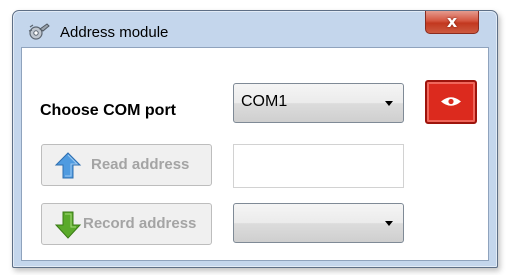 Image resolution: width=511 pixels, height=275 pixels. Describe the element at coordinates (318, 103) in the screenshot. I see `com-port-dropdown: COM1` at that location.